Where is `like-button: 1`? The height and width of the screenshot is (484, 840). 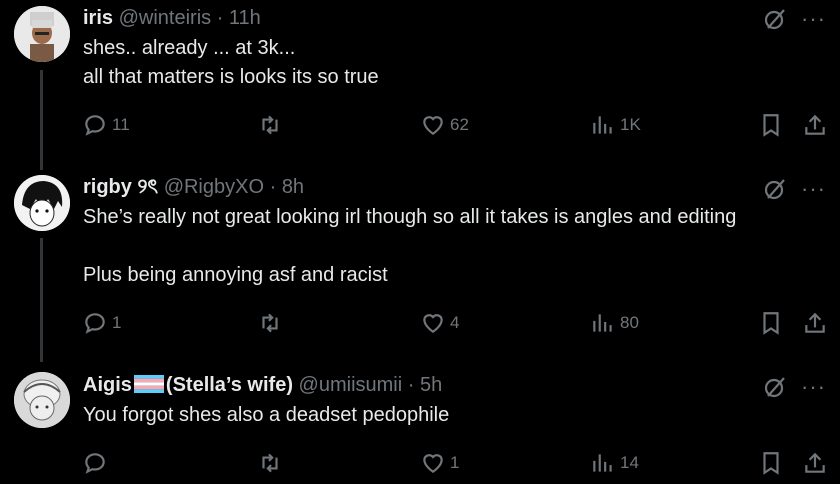
like-button: 1 is located at coordinates (439, 463).